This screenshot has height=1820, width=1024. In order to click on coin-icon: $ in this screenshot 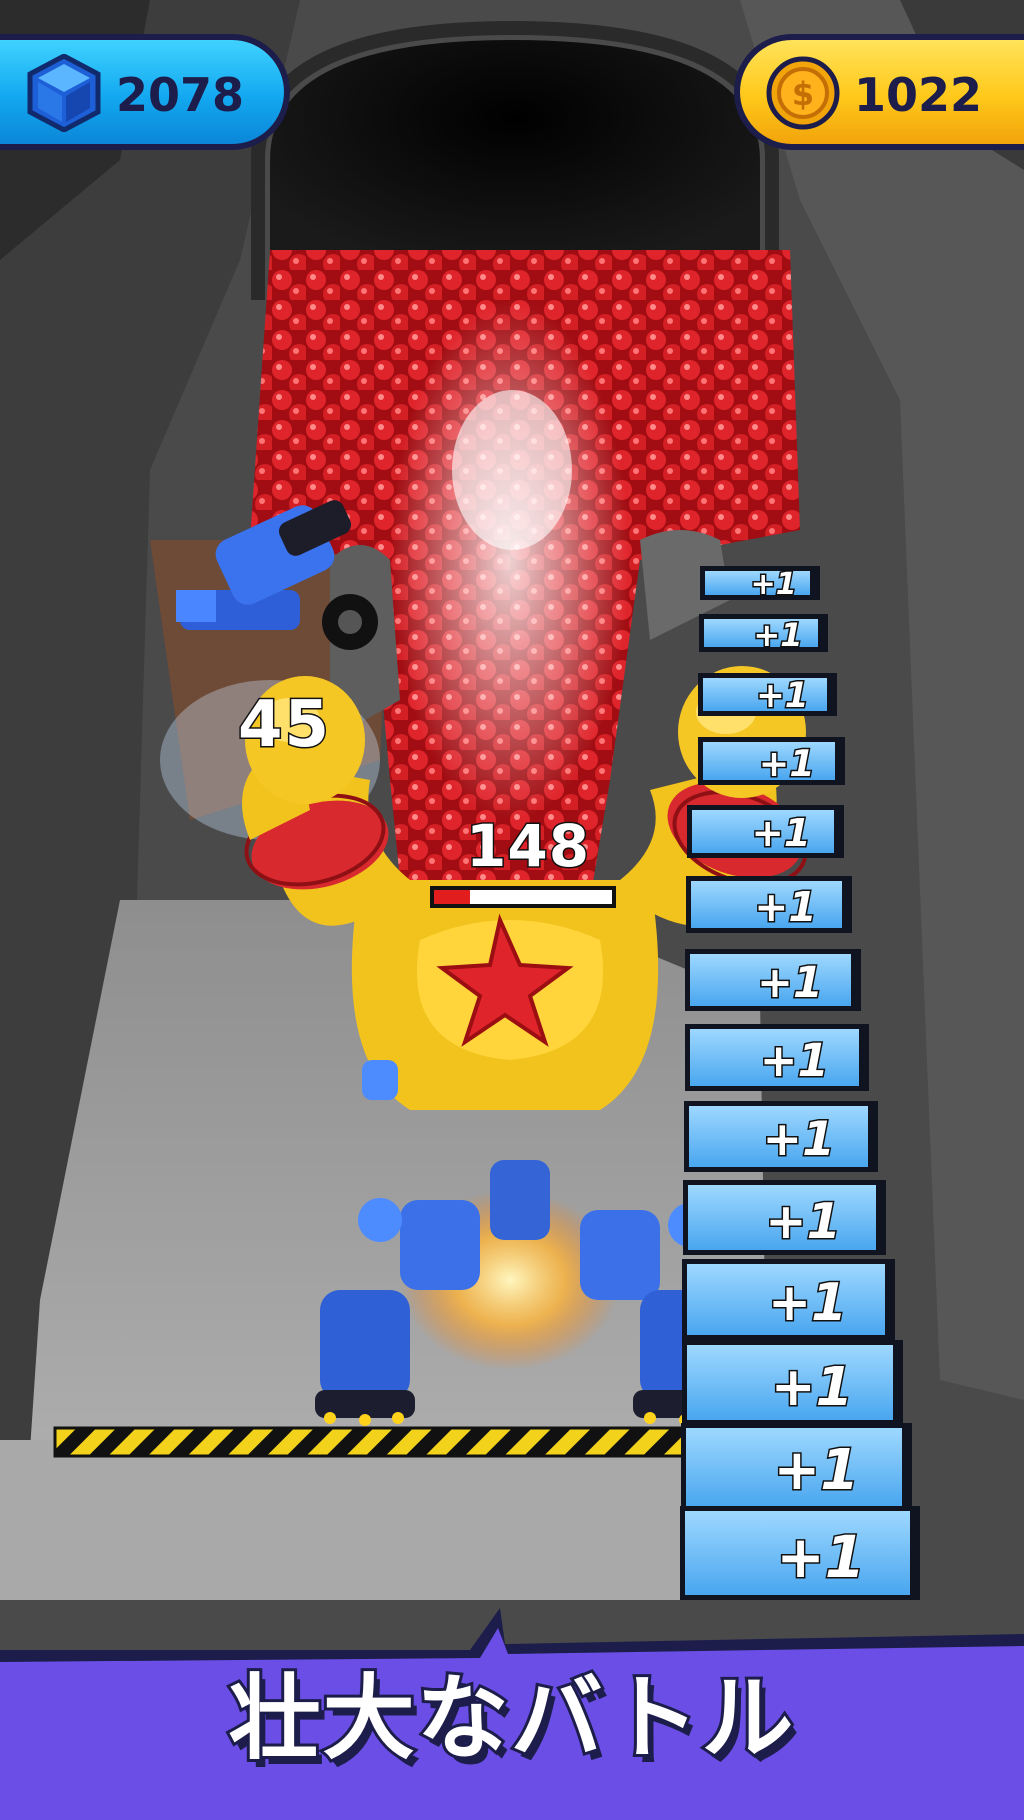, I will do `click(803, 93)`.